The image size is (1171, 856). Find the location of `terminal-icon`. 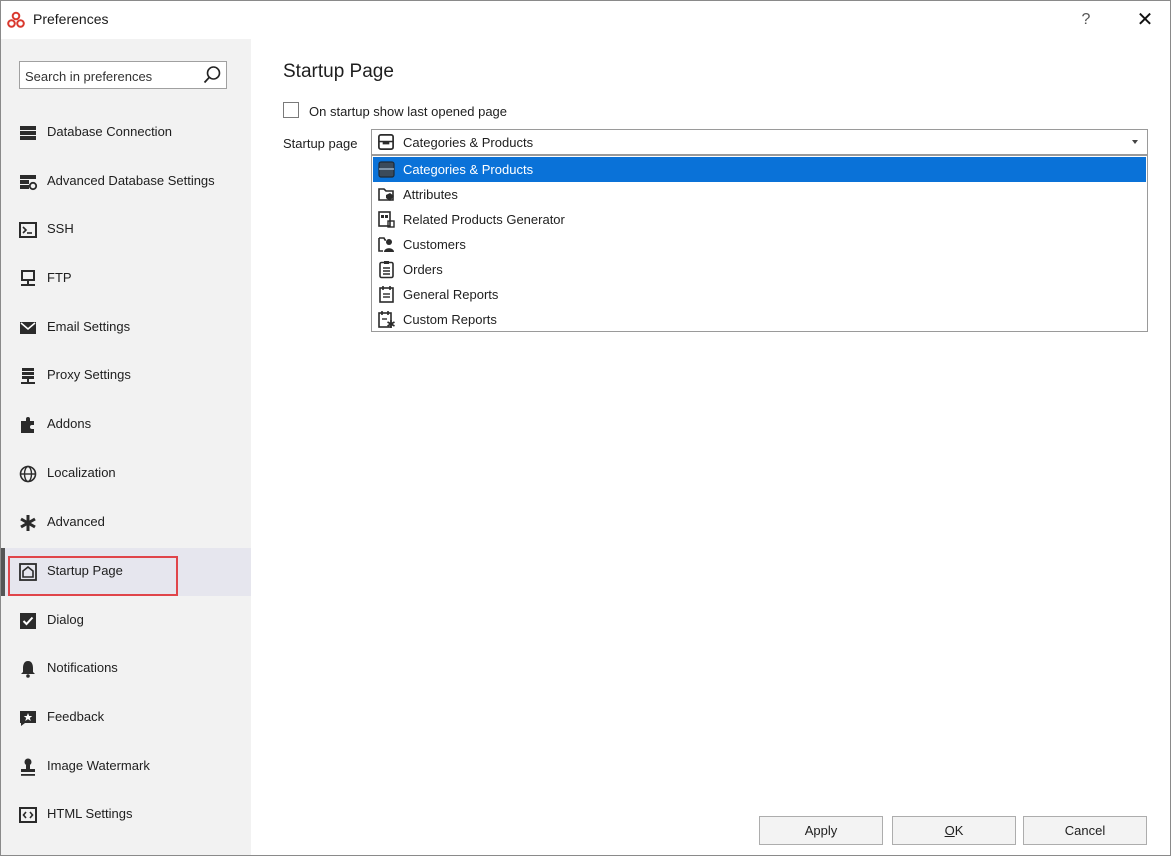

terminal-icon is located at coordinates (28, 230).